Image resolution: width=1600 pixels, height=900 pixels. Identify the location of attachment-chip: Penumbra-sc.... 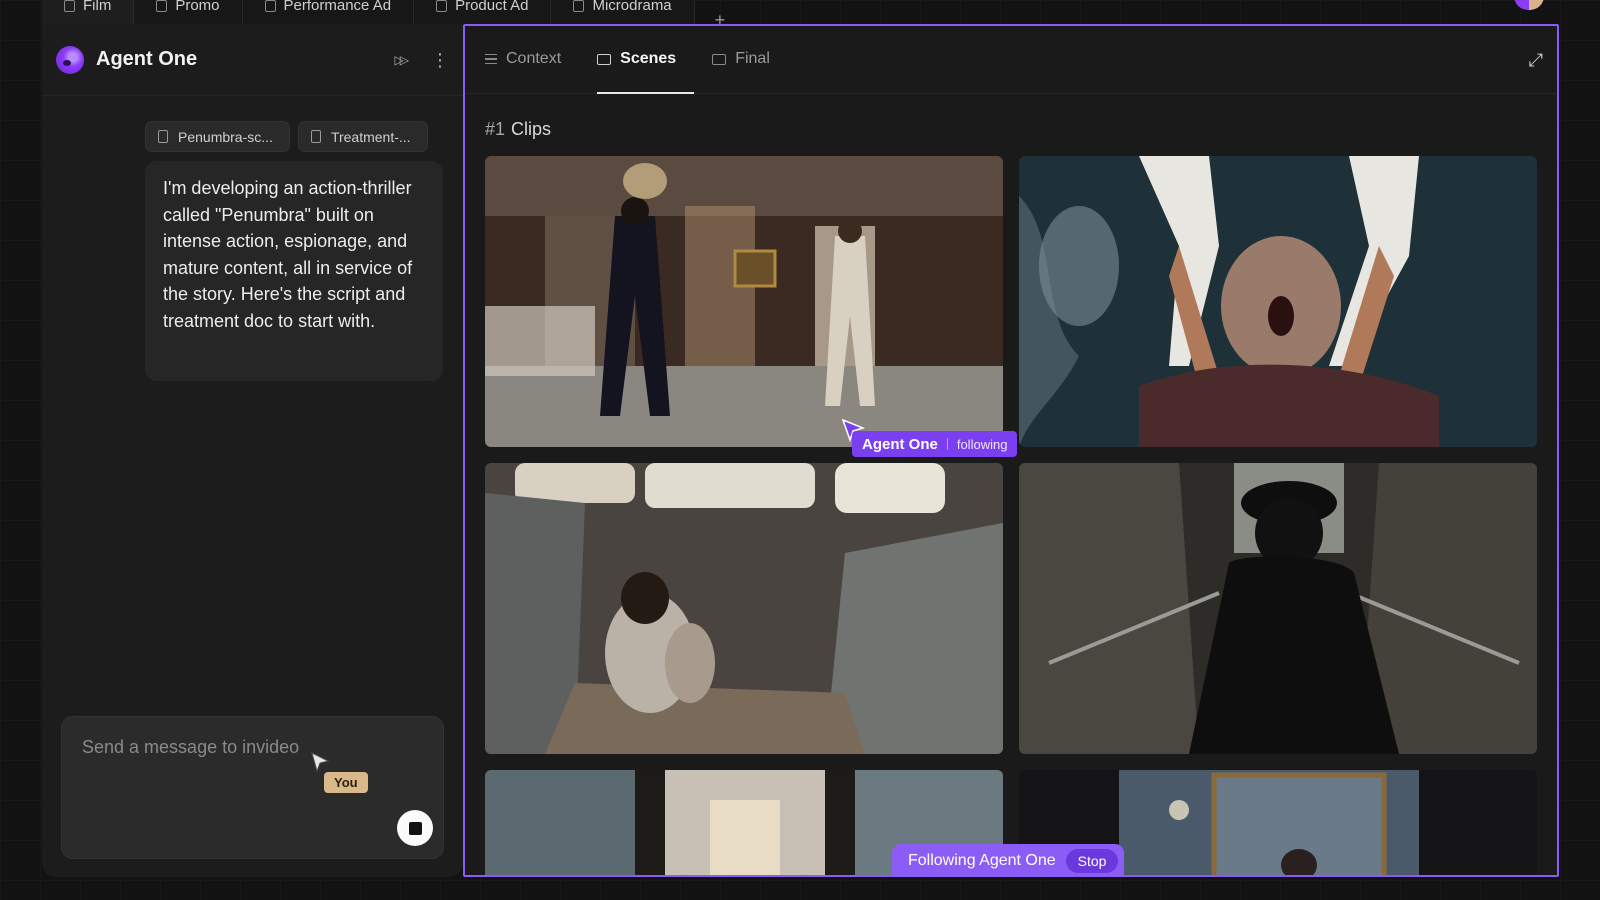
(217, 136).